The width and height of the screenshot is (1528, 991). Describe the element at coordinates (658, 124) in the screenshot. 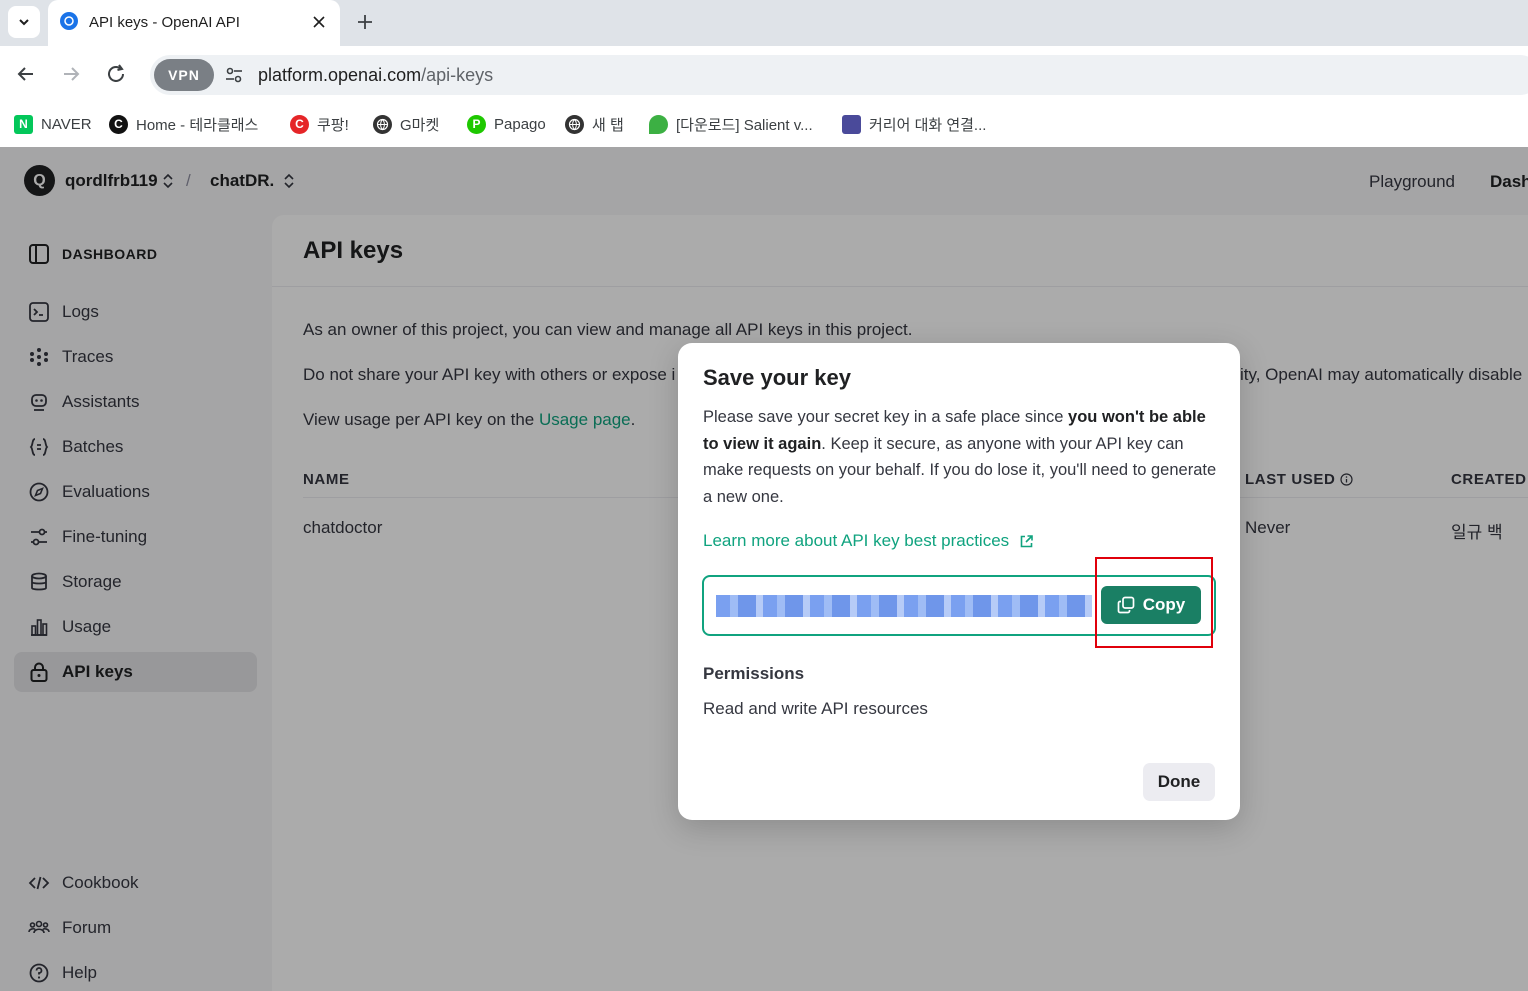

I see `leaf-icon` at that location.